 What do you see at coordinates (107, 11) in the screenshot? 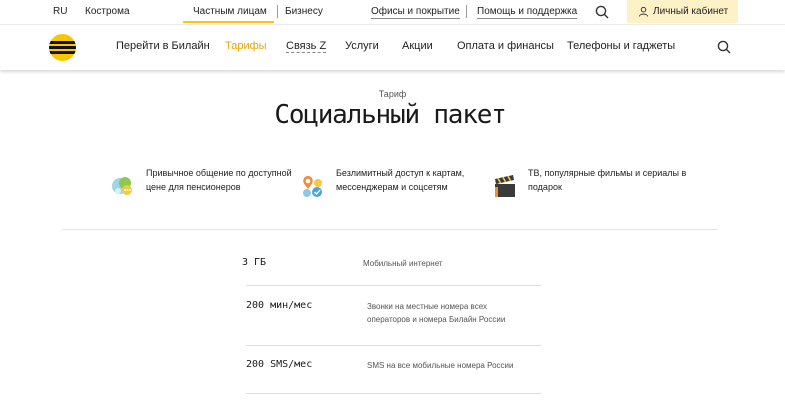
I see `city-selector: Кострома` at bounding box center [107, 11].